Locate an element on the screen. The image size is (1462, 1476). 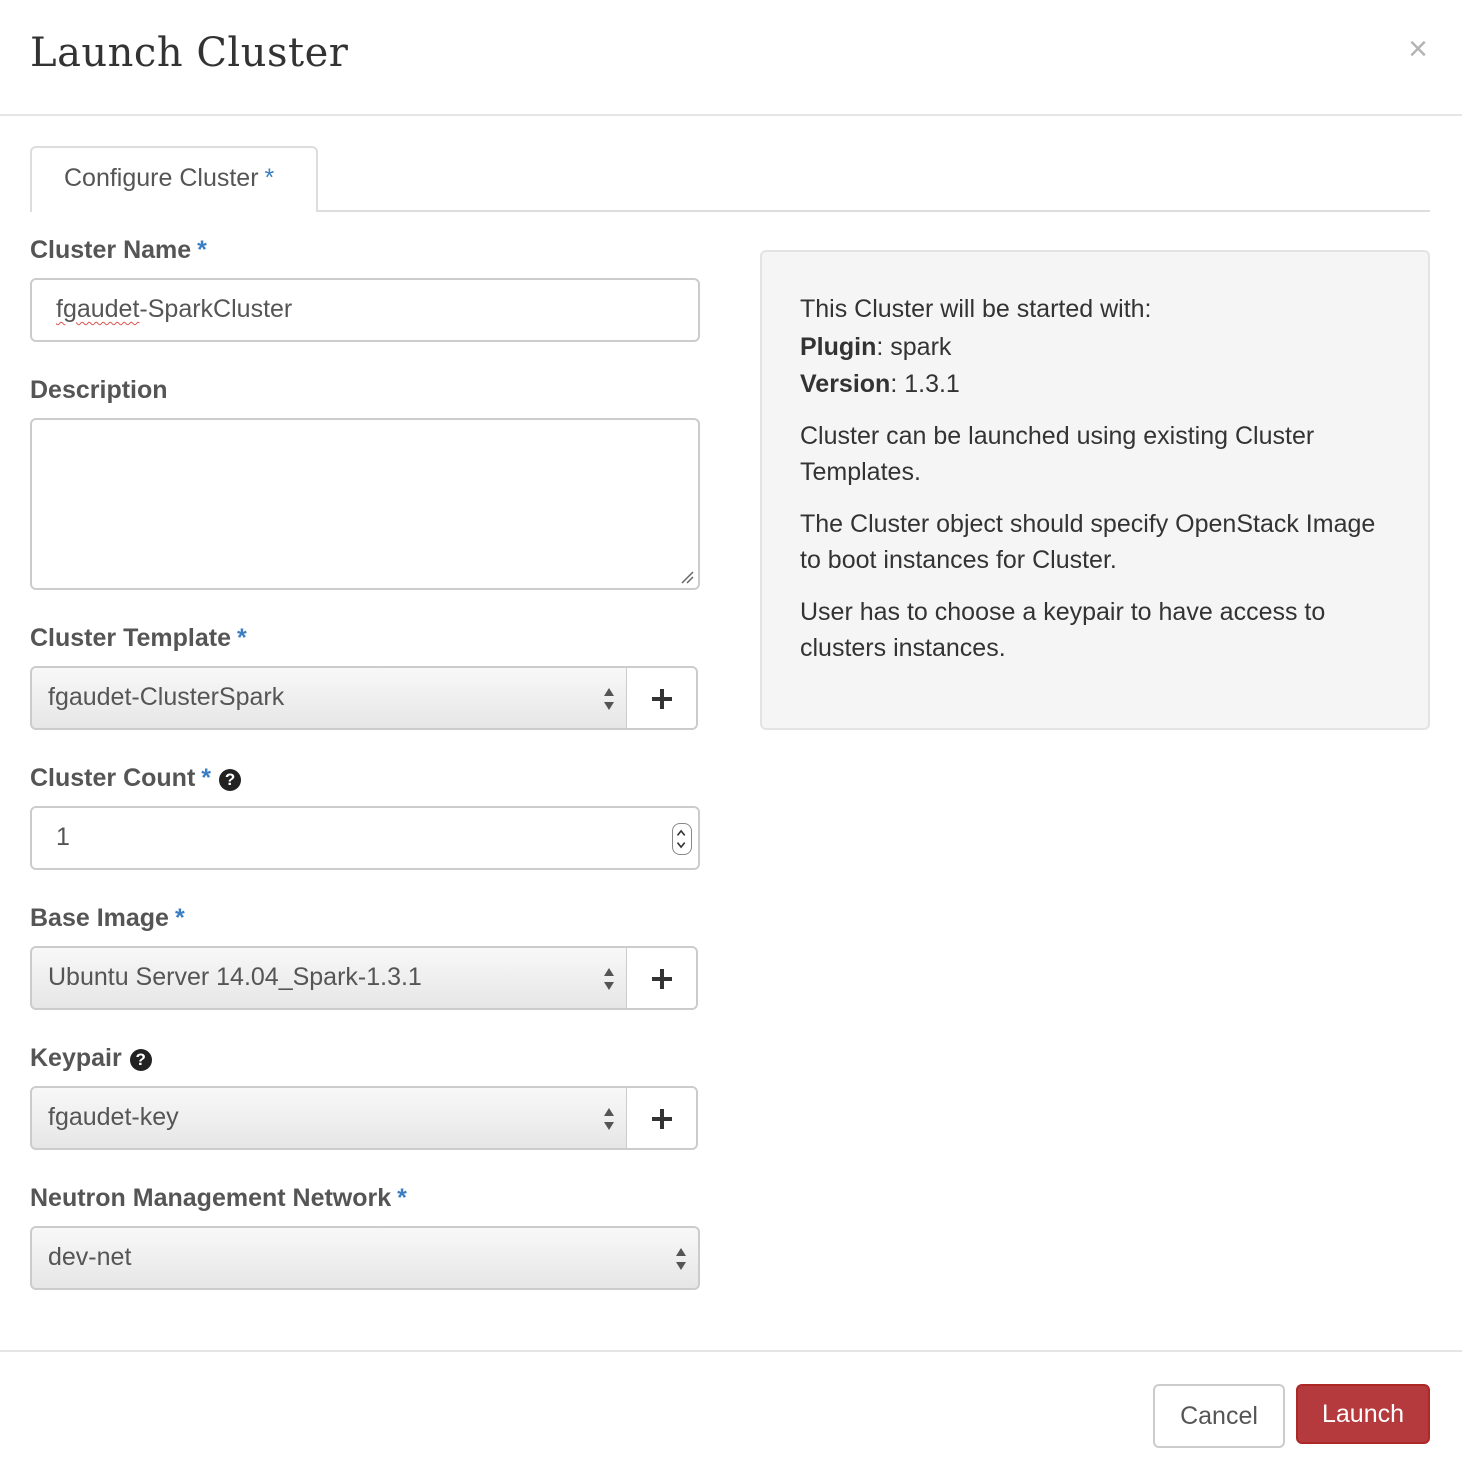
base-image-label: Base Image * is located at coordinates (107, 918).